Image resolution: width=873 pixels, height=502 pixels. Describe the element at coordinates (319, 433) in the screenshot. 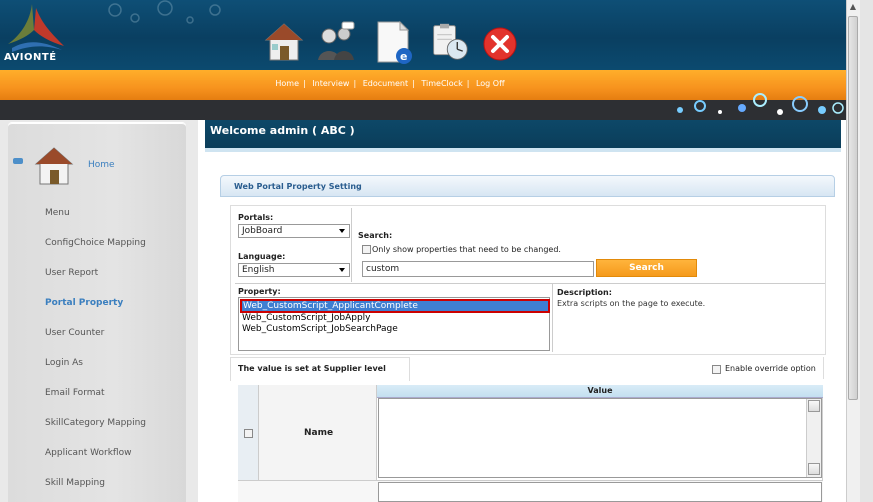

I see `grid-name-header: Name` at that location.